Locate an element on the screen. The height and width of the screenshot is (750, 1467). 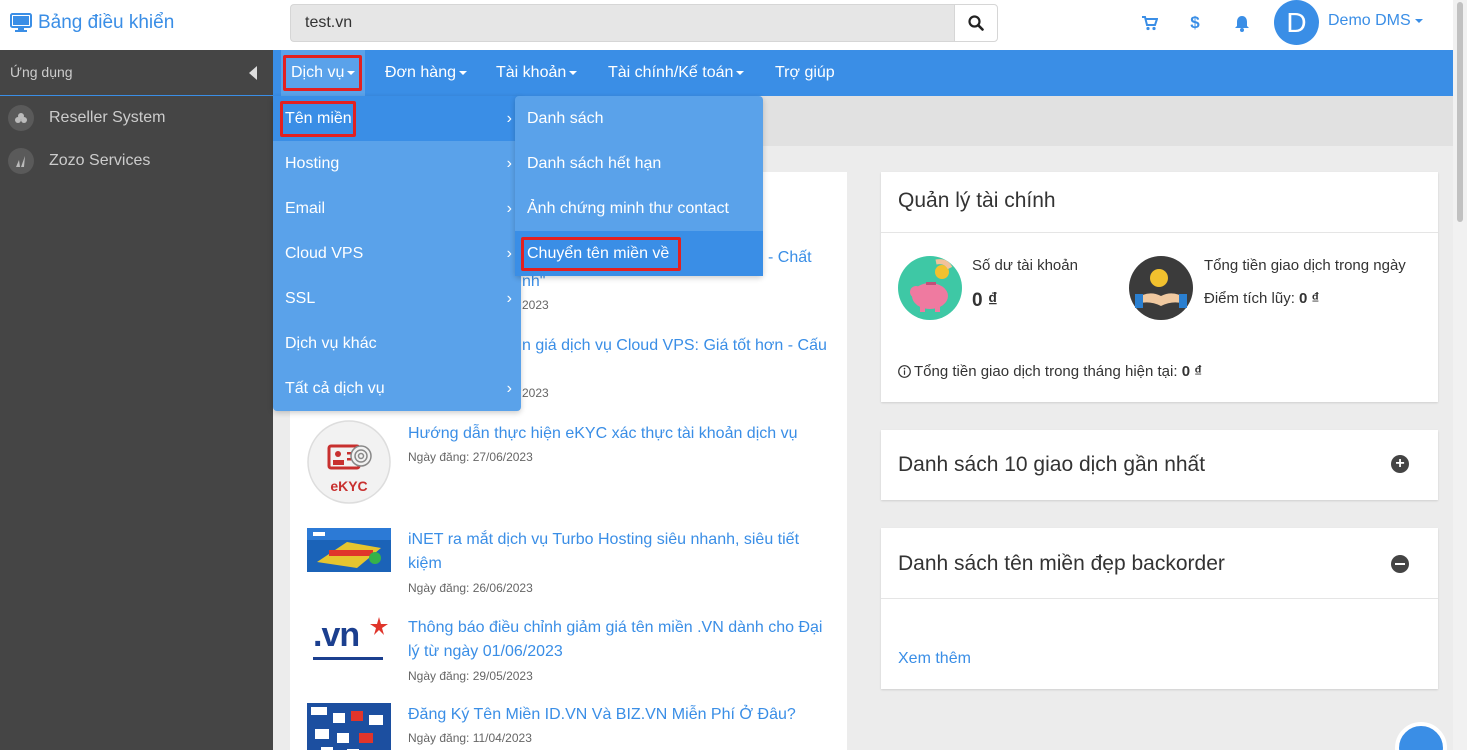
search-icon is located at coordinates (976, 23).